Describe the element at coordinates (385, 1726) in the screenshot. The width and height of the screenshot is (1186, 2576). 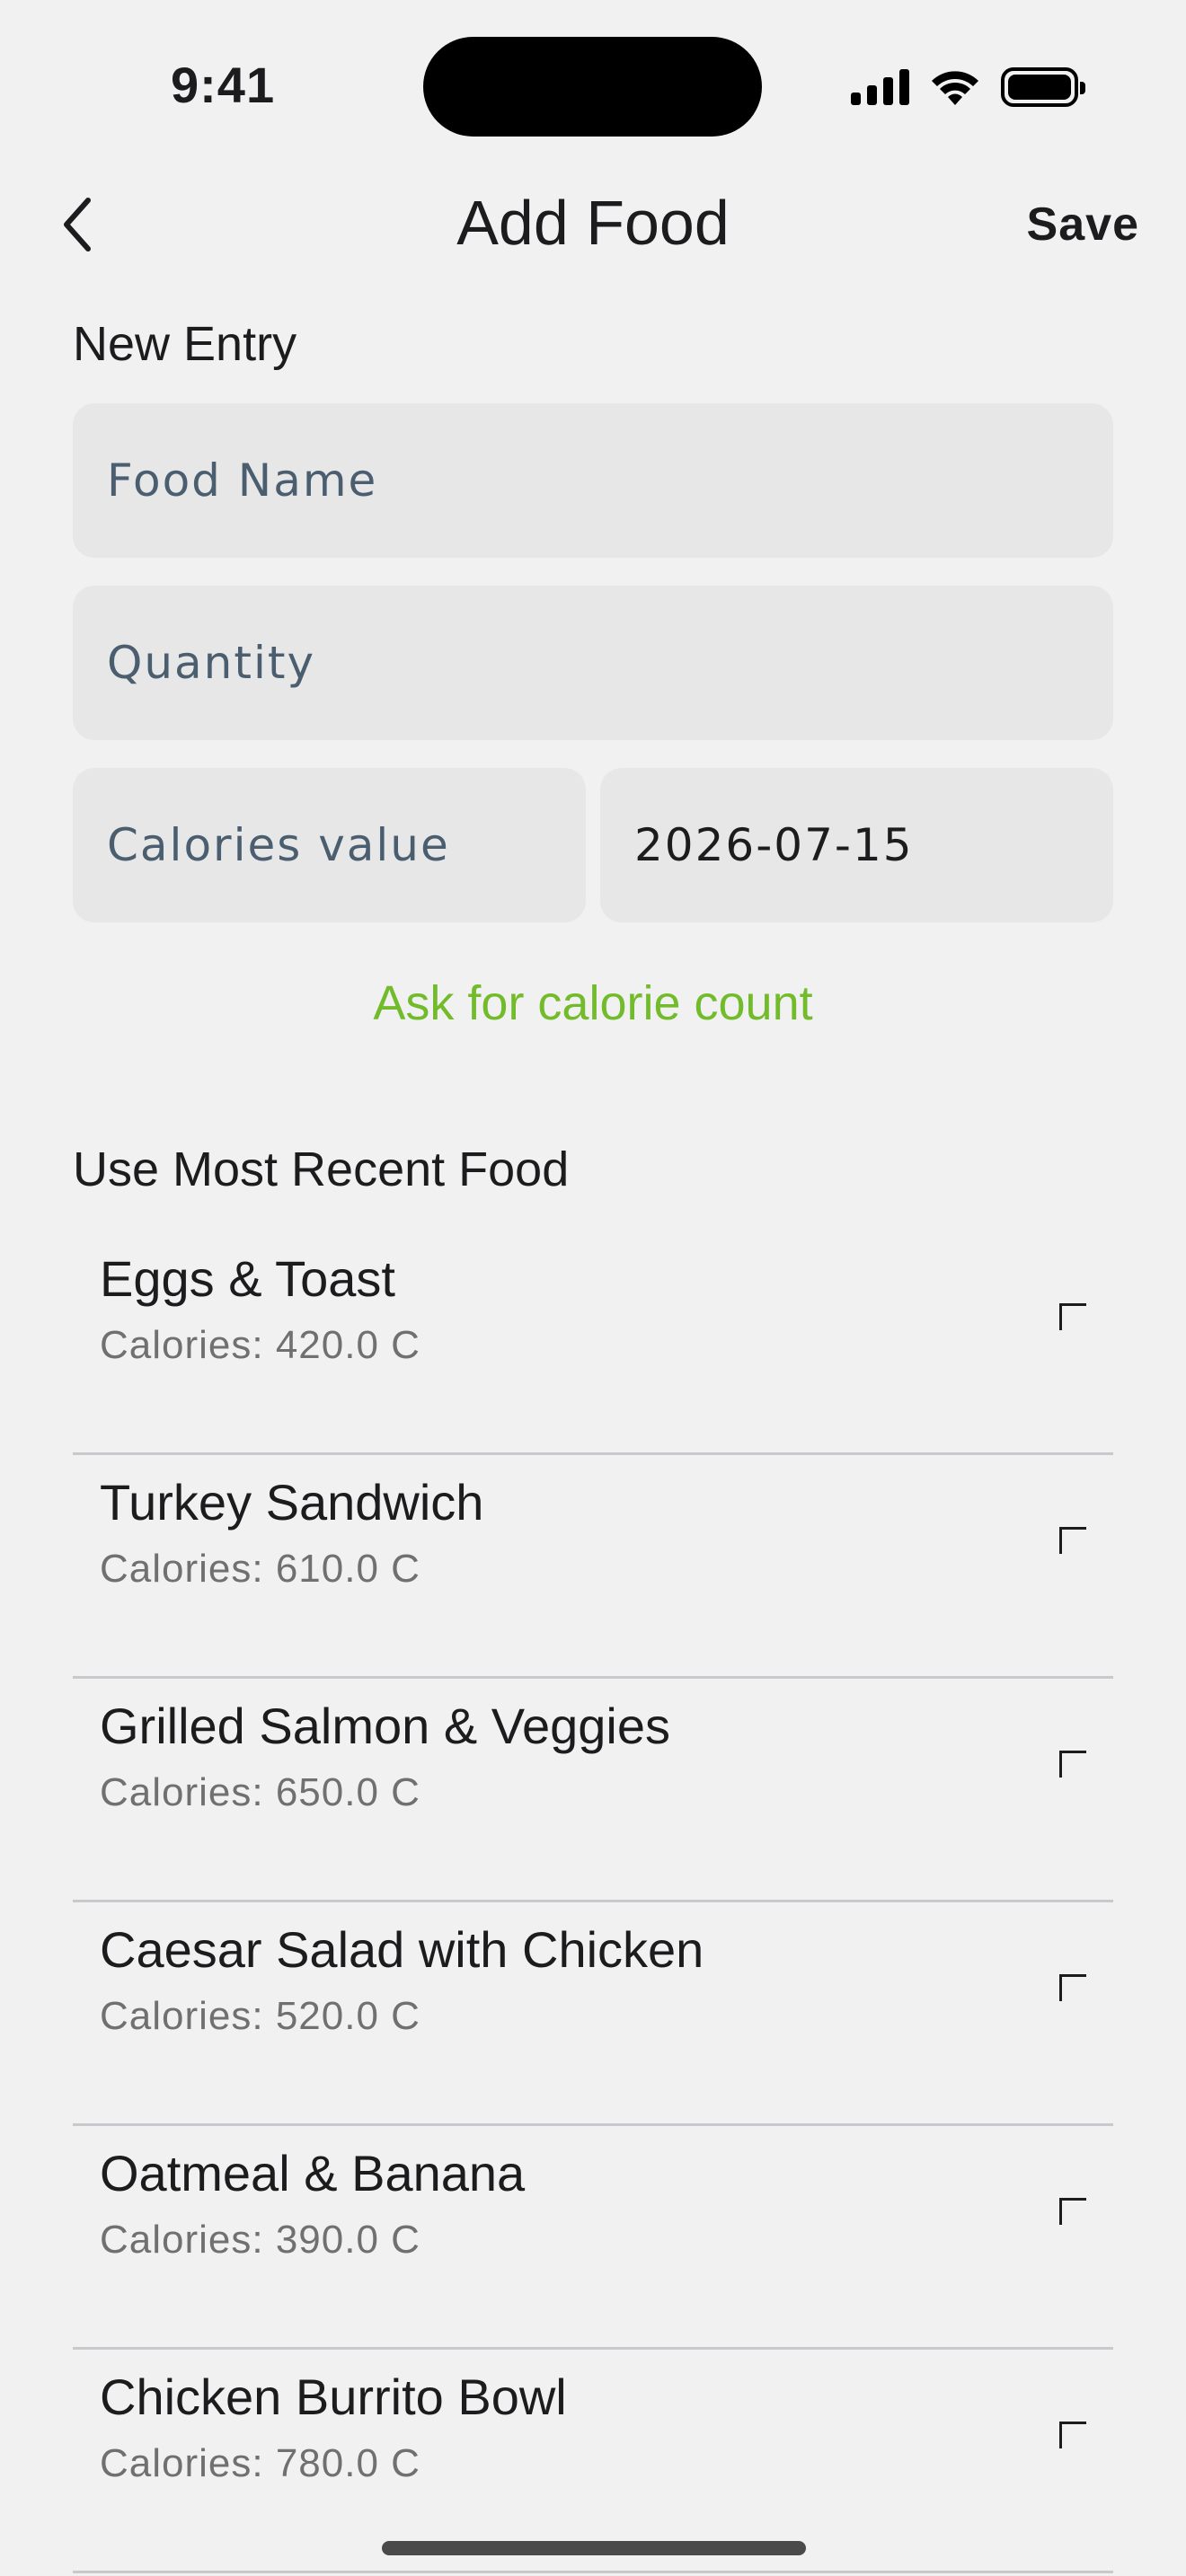
I see `food-item-name: Grilled Salmon & Veggies` at that location.